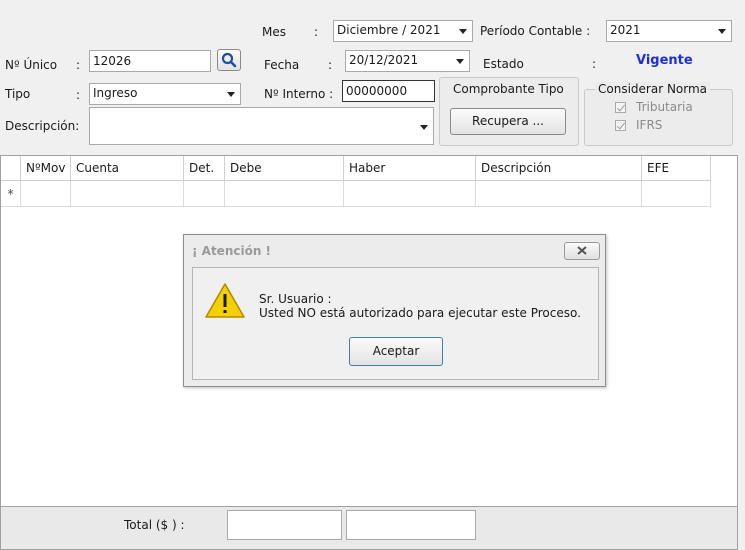  Describe the element at coordinates (316, 32) in the screenshot. I see `mes-colon: :` at that location.